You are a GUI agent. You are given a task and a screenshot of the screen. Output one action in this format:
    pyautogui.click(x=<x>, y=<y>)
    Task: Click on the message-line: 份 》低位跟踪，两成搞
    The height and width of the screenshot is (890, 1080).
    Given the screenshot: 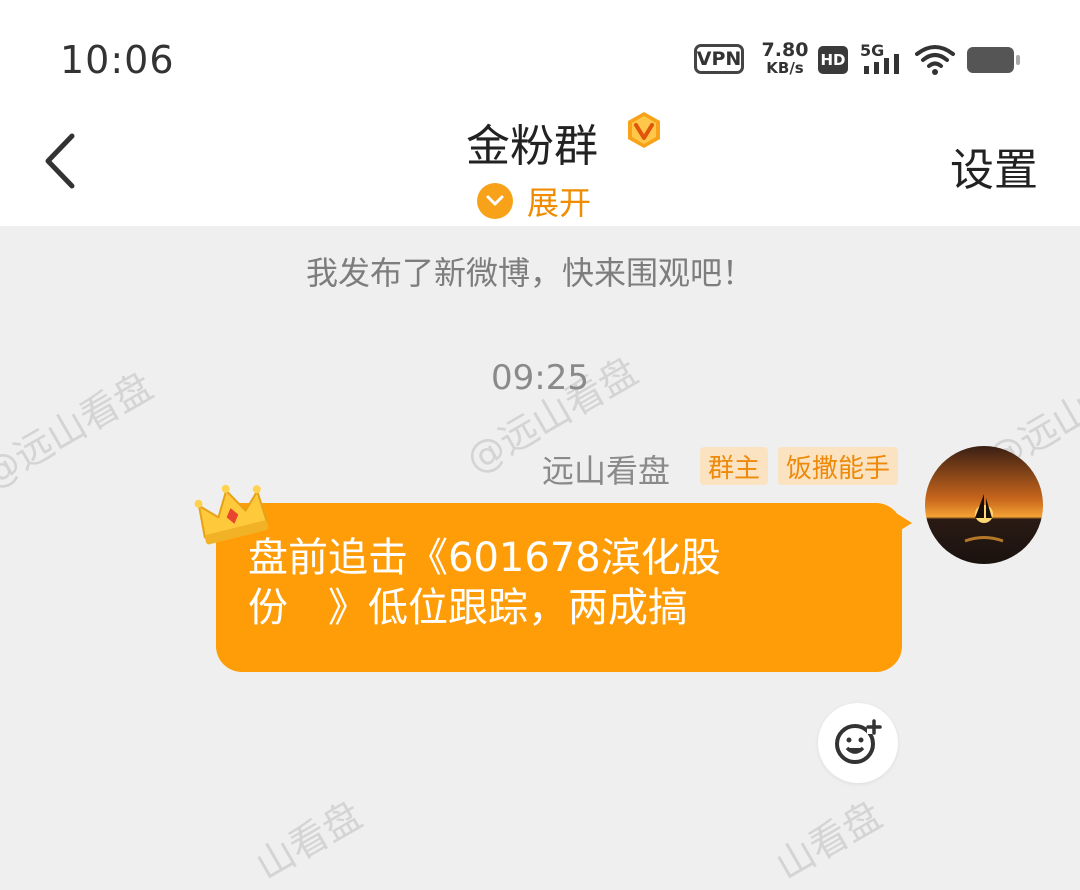 What is the action you would take?
    pyautogui.click(x=468, y=608)
    